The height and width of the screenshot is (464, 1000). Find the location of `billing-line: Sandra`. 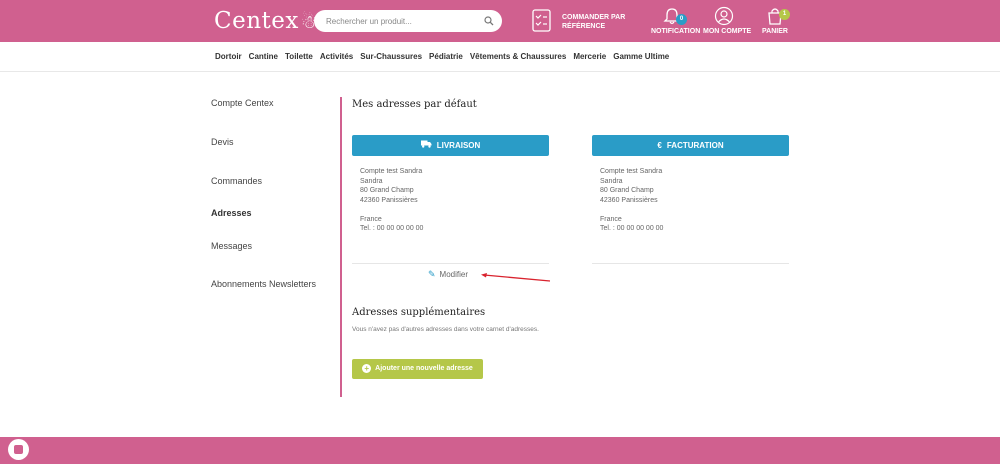

billing-line: Sandra is located at coordinates (611, 181).